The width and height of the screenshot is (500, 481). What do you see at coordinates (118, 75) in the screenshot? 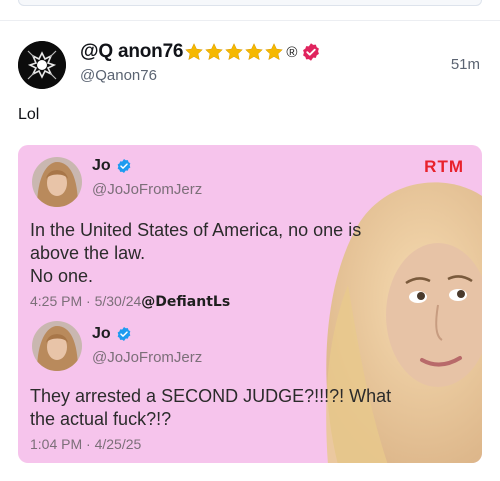
I see `author-handle: @Qanon76` at bounding box center [118, 75].